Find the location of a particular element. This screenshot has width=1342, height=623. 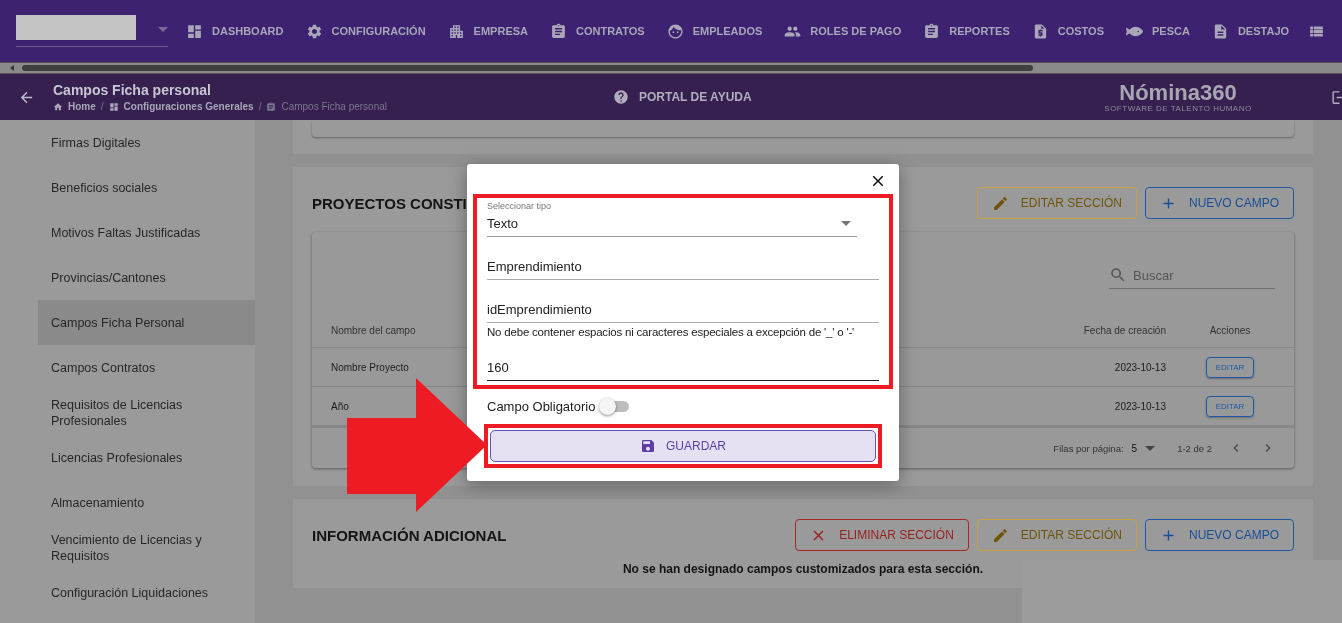

outlined-button: ELIMINAR SECCIÓN is located at coordinates (882, 535).